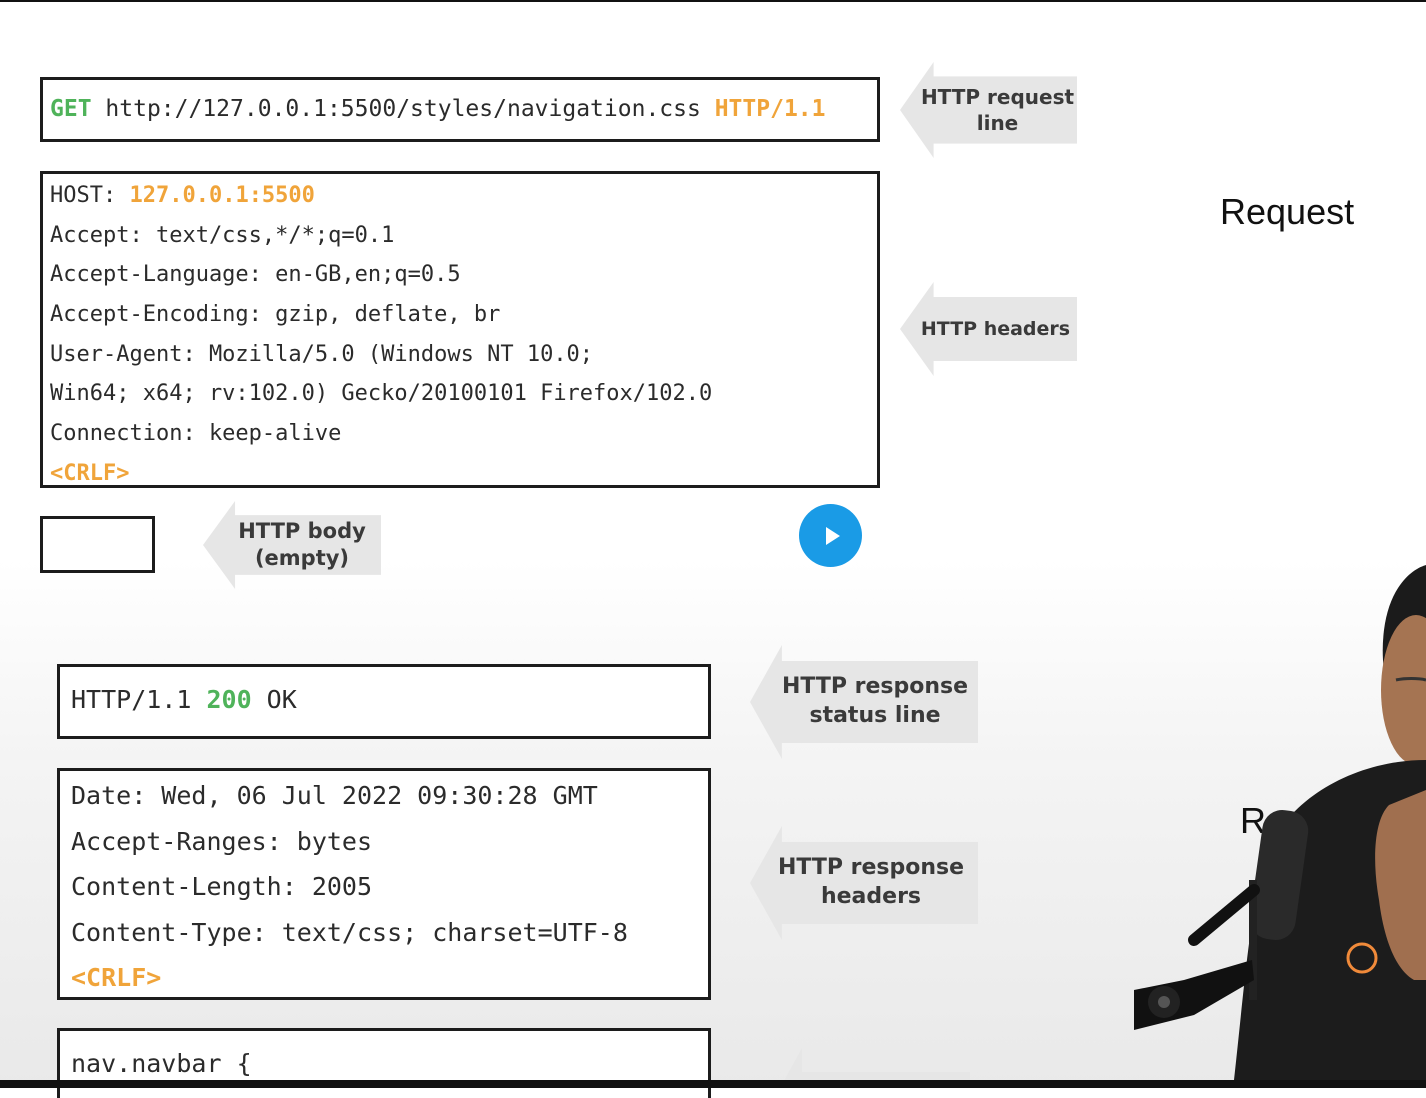 This screenshot has width=1426, height=1098. What do you see at coordinates (713, 1) in the screenshot?
I see `top-border` at bounding box center [713, 1].